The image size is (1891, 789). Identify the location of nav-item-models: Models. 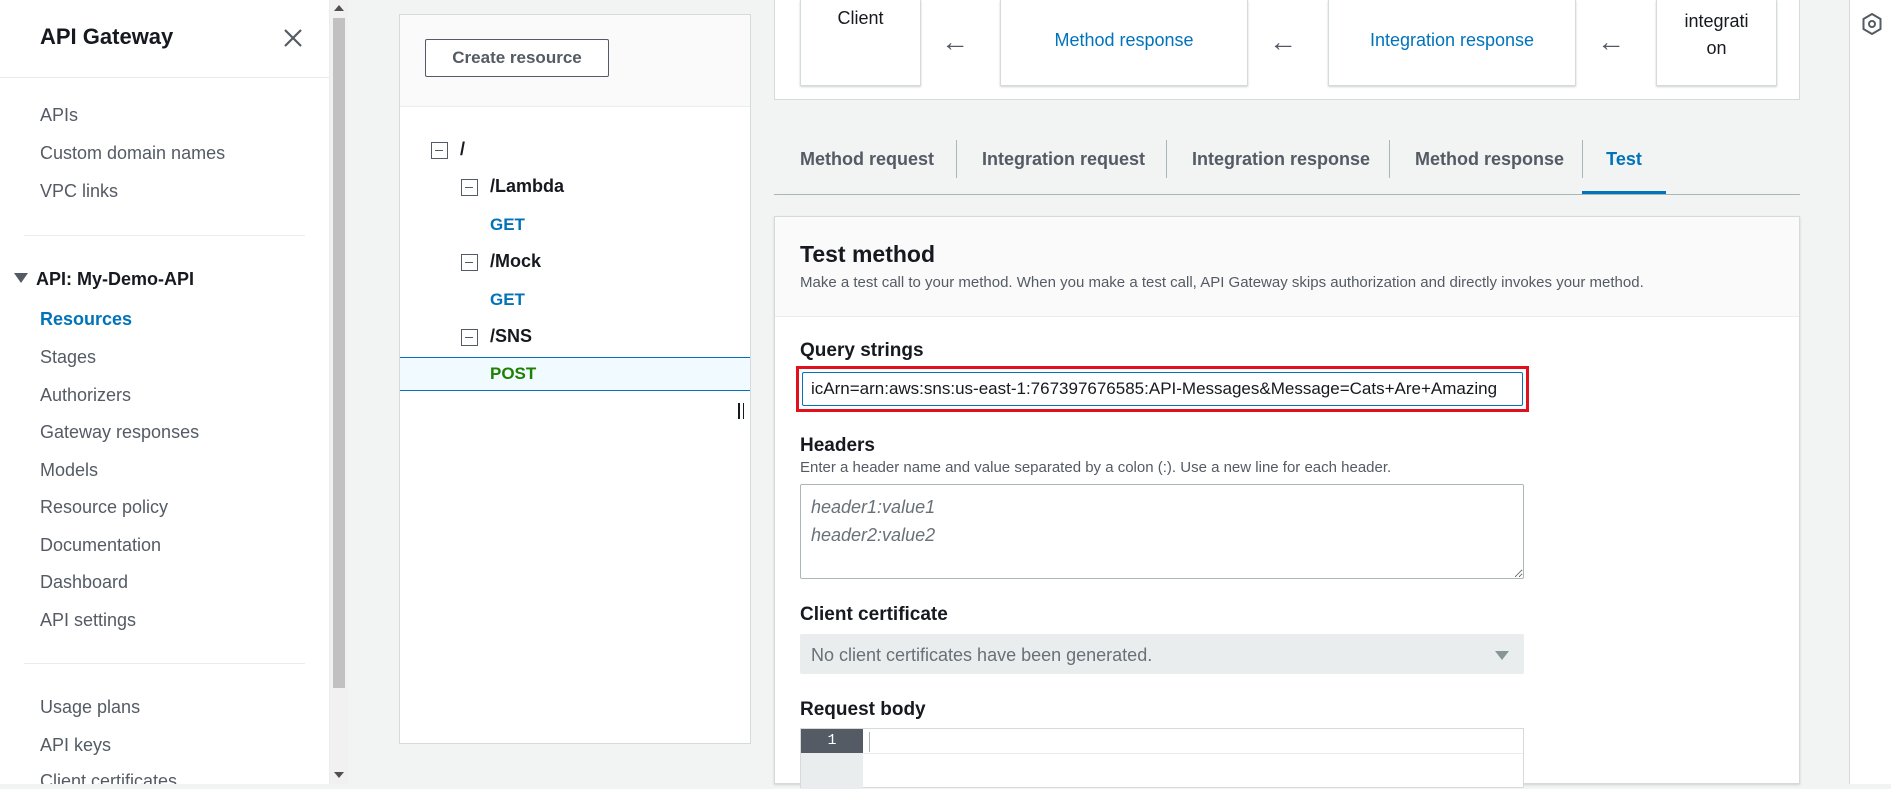
(69, 470).